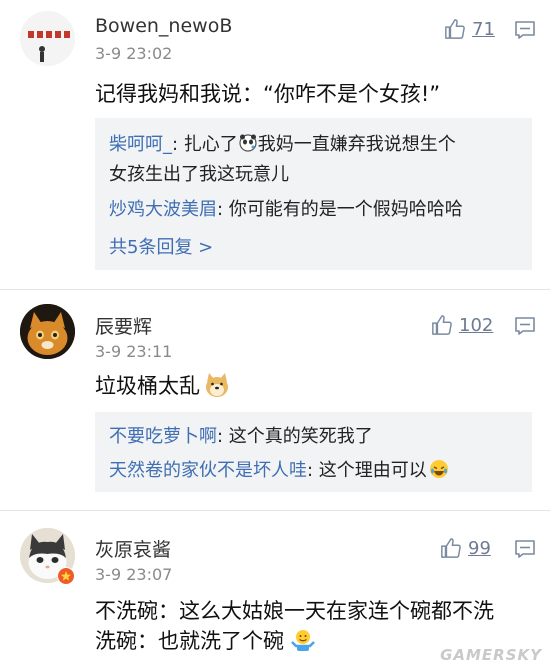  I want to click on reply: 不要吃萝卜啊: 这个真的笑死我了, so click(241, 436).